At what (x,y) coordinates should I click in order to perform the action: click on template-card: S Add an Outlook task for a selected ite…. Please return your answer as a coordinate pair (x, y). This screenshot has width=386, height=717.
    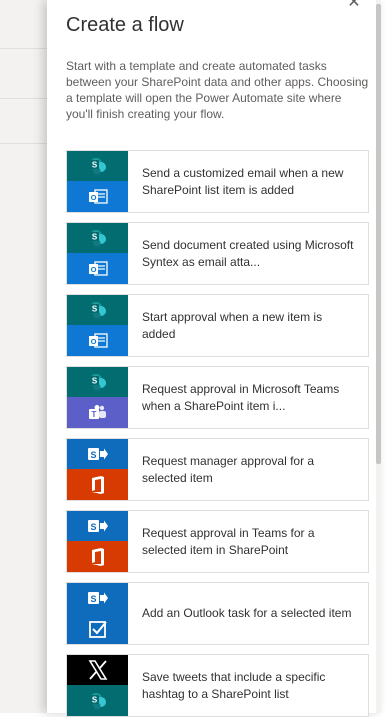
    Looking at the image, I should click on (217, 613).